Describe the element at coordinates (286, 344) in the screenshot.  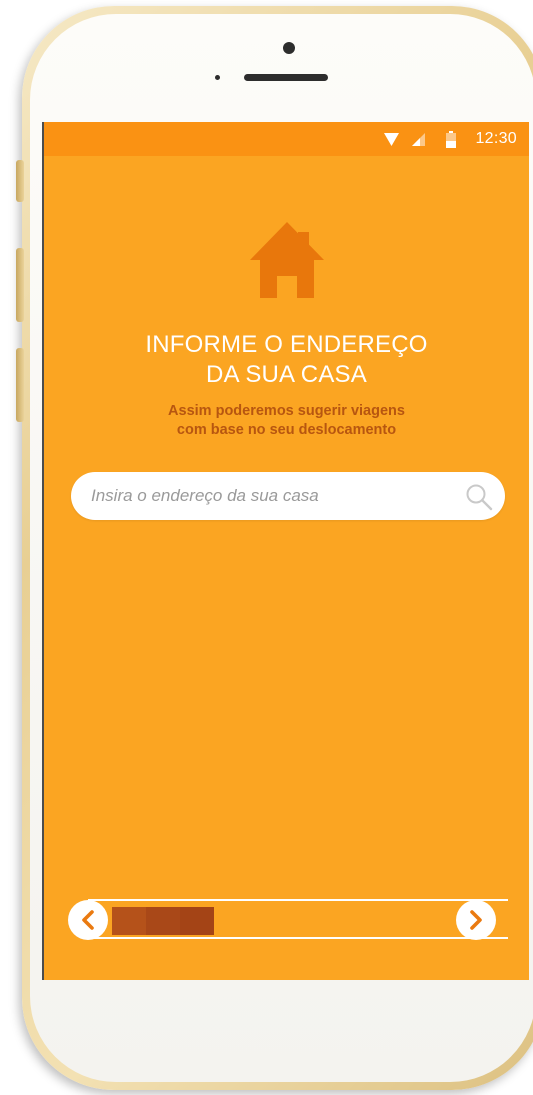
I see `title-line-1: INFORME O ENDEREÇO` at that location.